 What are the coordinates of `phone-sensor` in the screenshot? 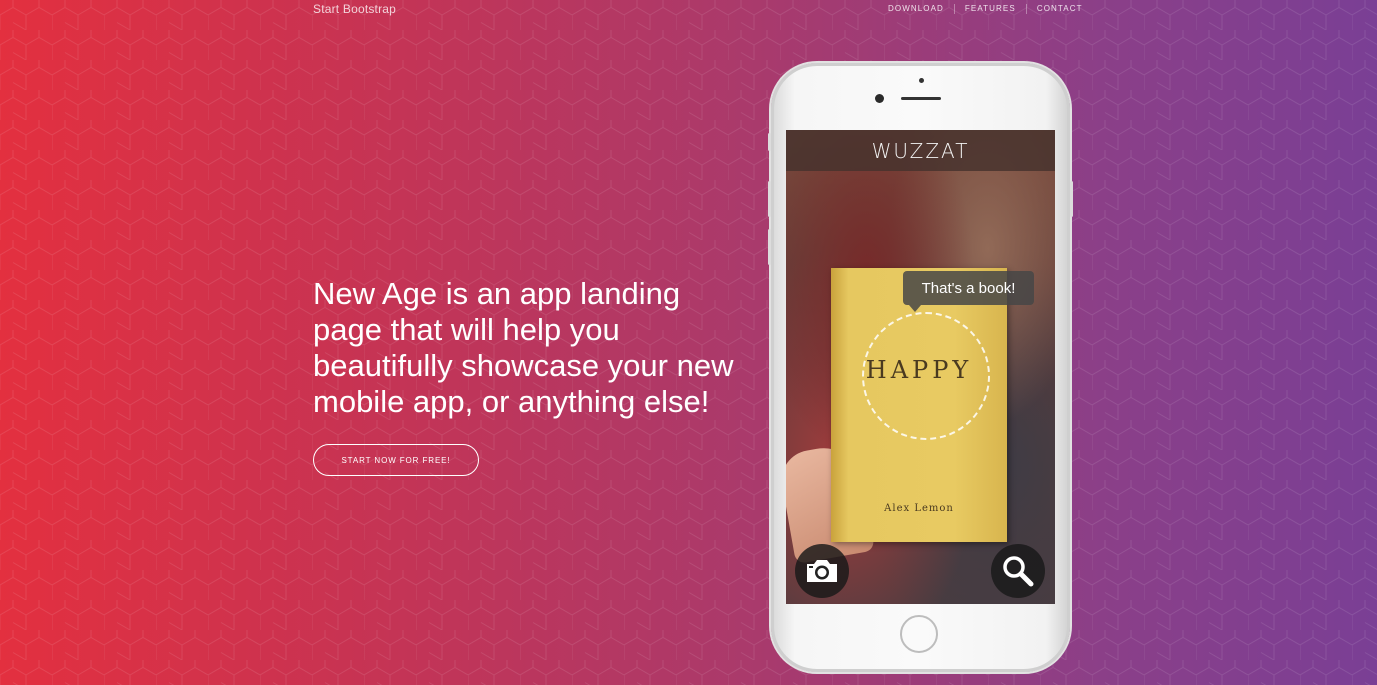 It's located at (921, 80).